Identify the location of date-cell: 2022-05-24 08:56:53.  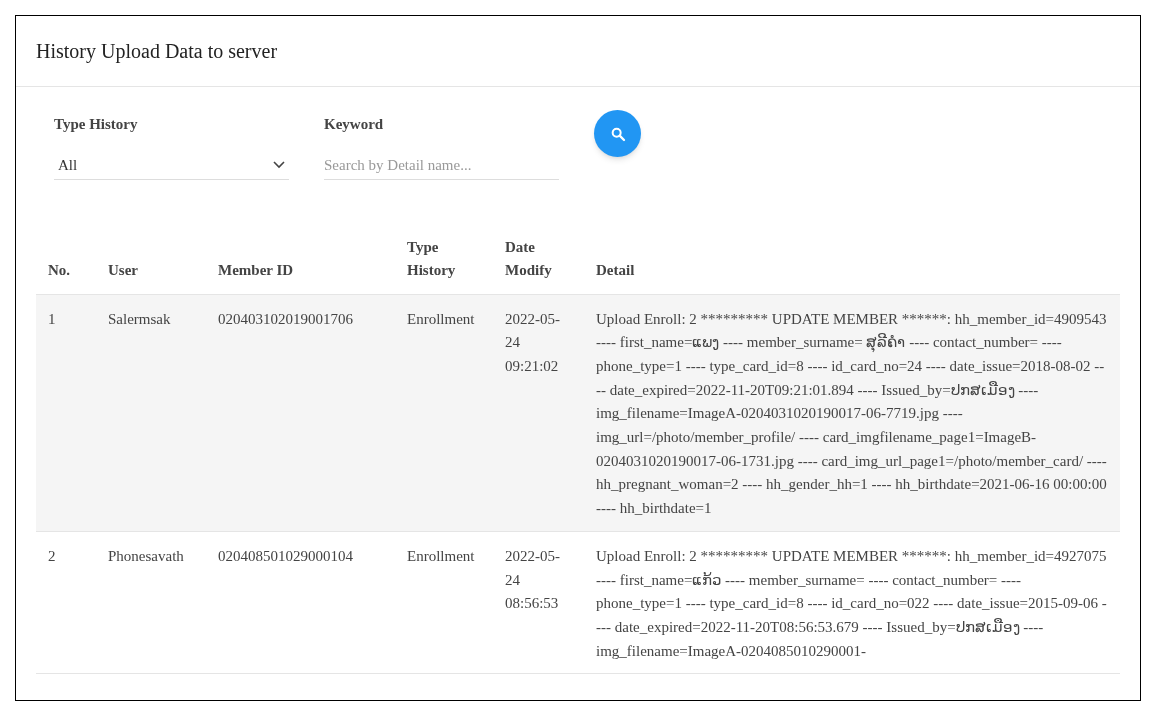
(532, 579).